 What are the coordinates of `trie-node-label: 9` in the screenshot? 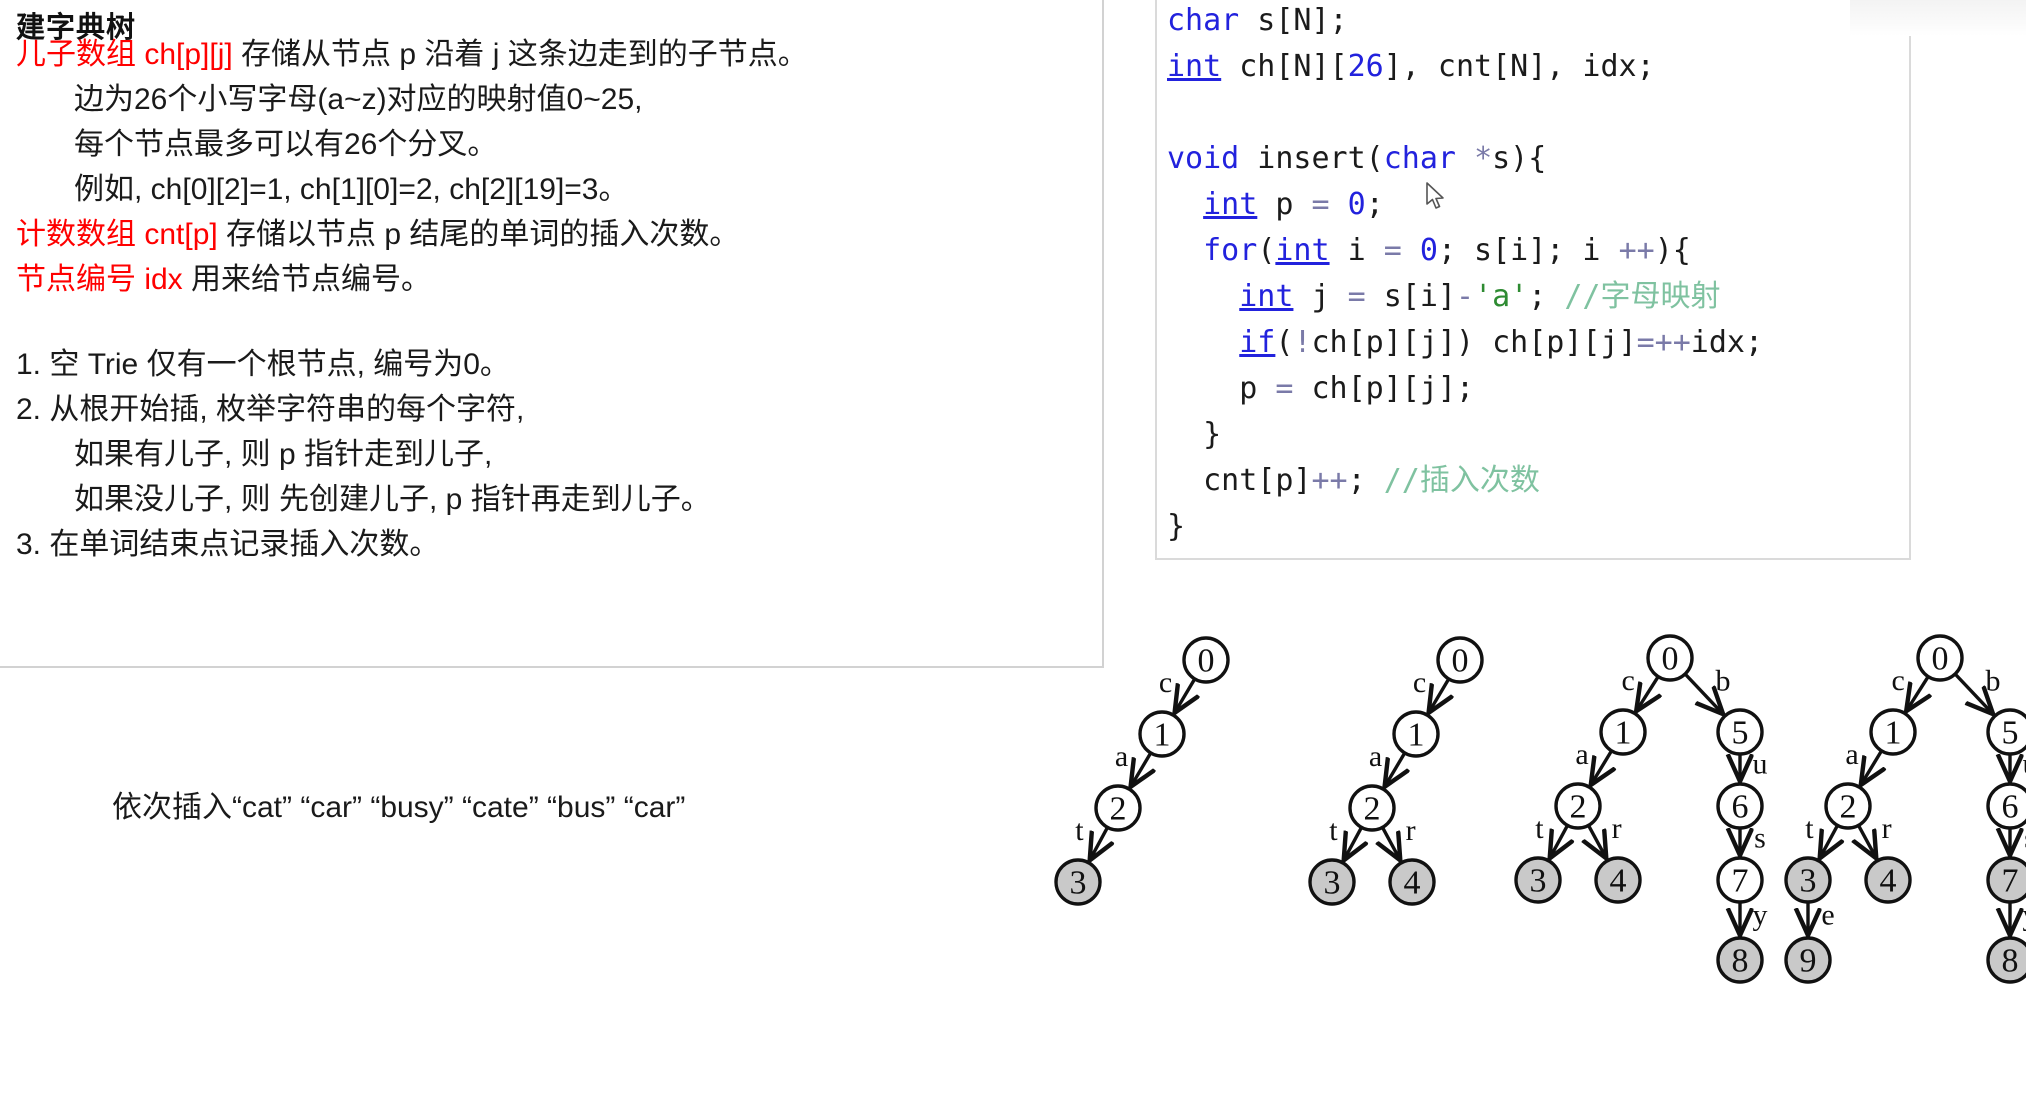 It's located at (1808, 961).